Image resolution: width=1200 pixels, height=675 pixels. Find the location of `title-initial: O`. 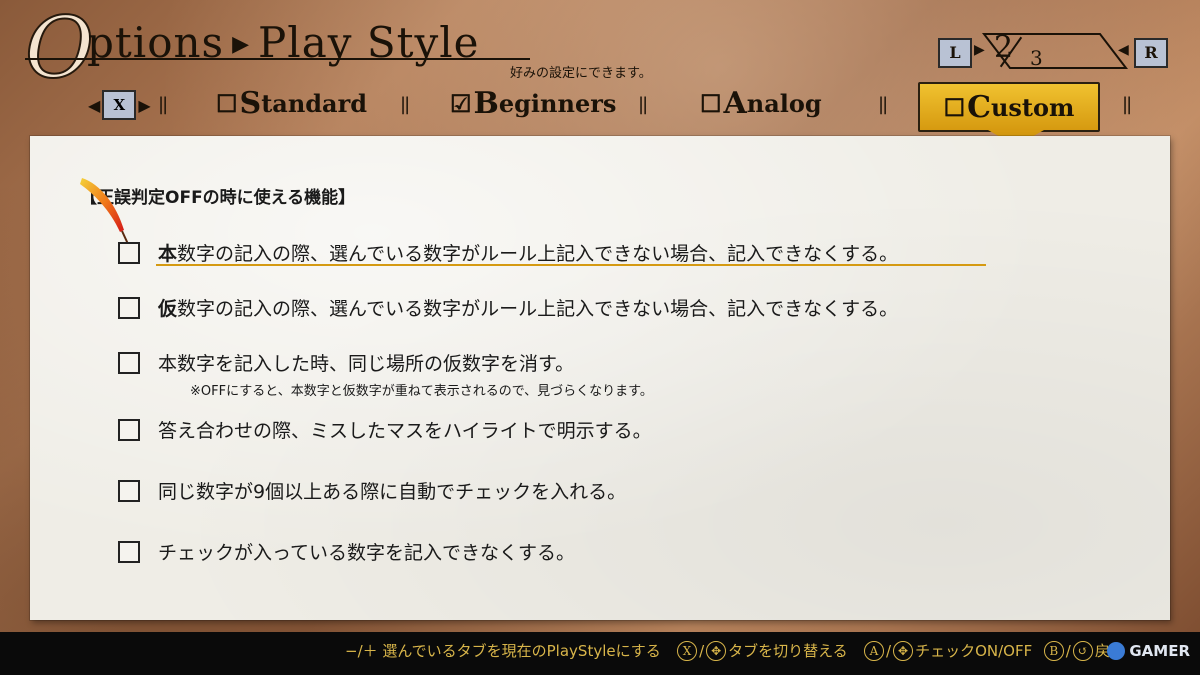

title-initial: O is located at coordinates (59, 48).